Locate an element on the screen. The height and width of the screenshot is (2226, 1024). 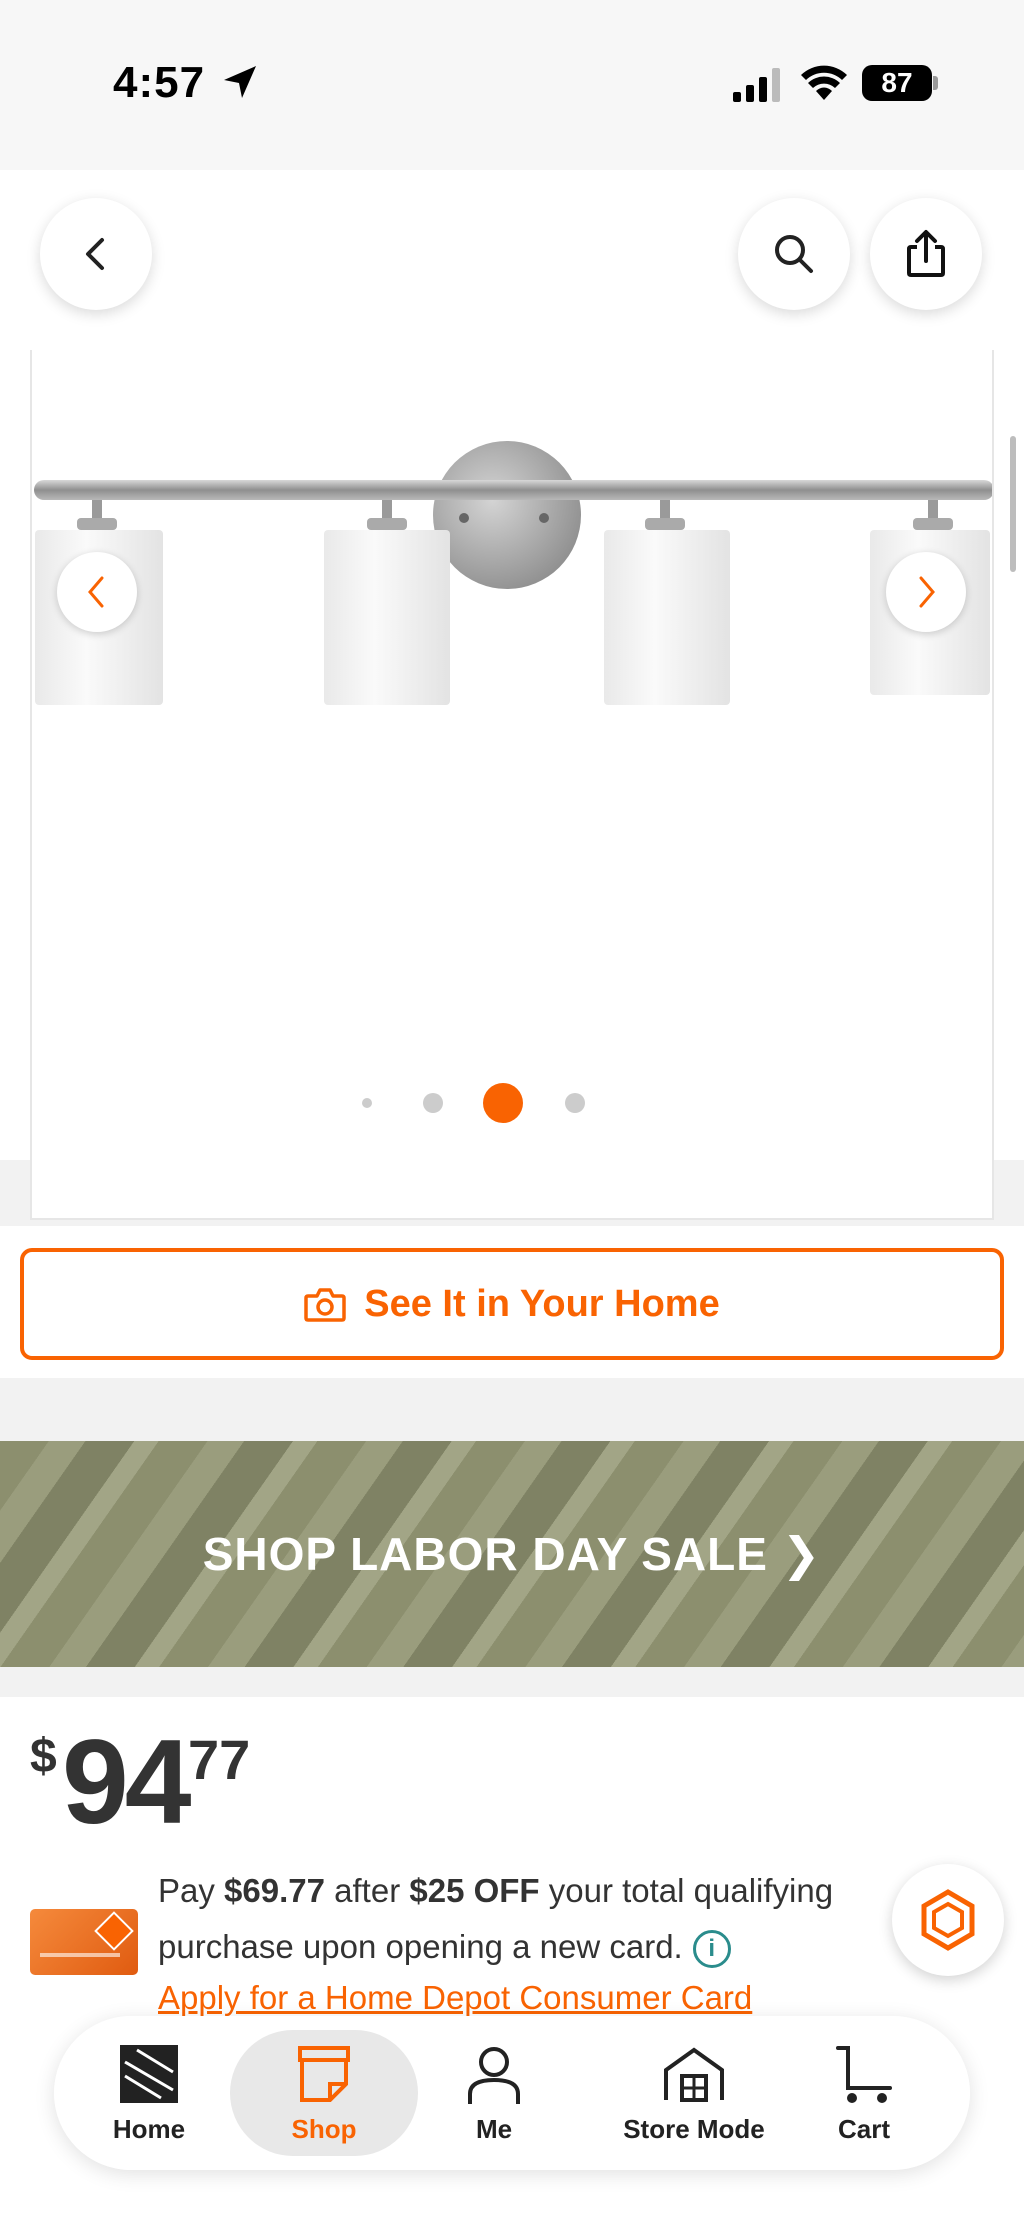
search-icon is located at coordinates (794, 254).